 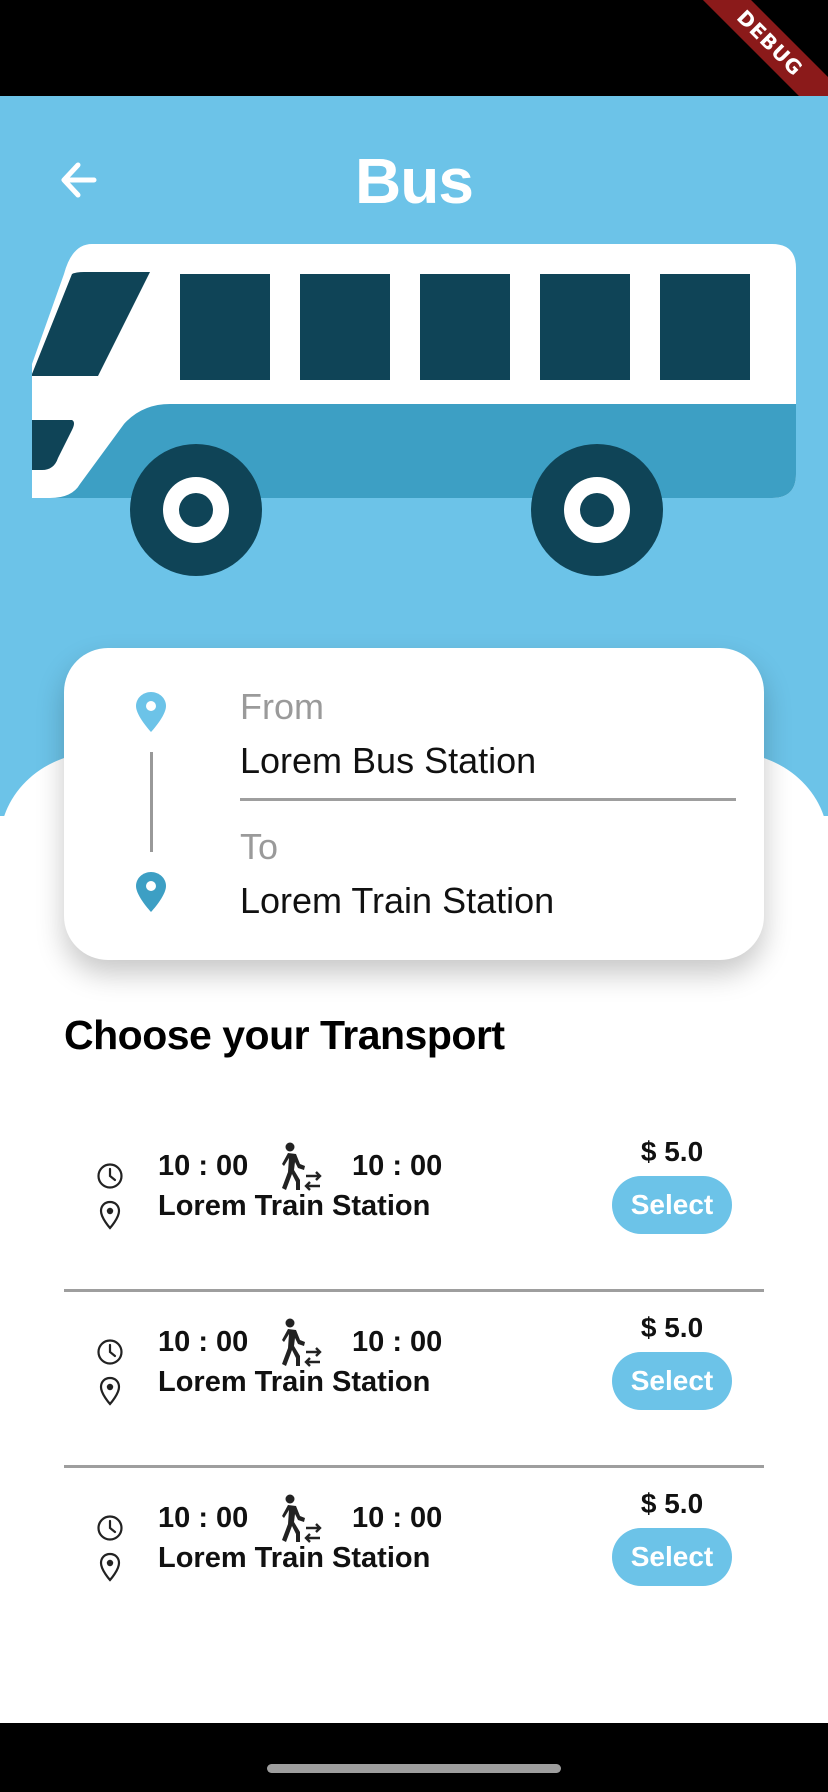 I want to click on to-label: To, so click(x=259, y=846).